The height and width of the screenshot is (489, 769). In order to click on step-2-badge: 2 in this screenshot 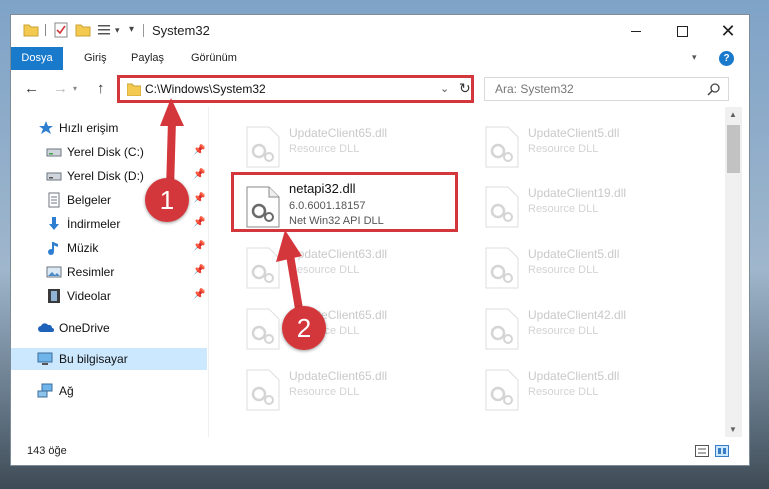, I will do `click(304, 328)`.